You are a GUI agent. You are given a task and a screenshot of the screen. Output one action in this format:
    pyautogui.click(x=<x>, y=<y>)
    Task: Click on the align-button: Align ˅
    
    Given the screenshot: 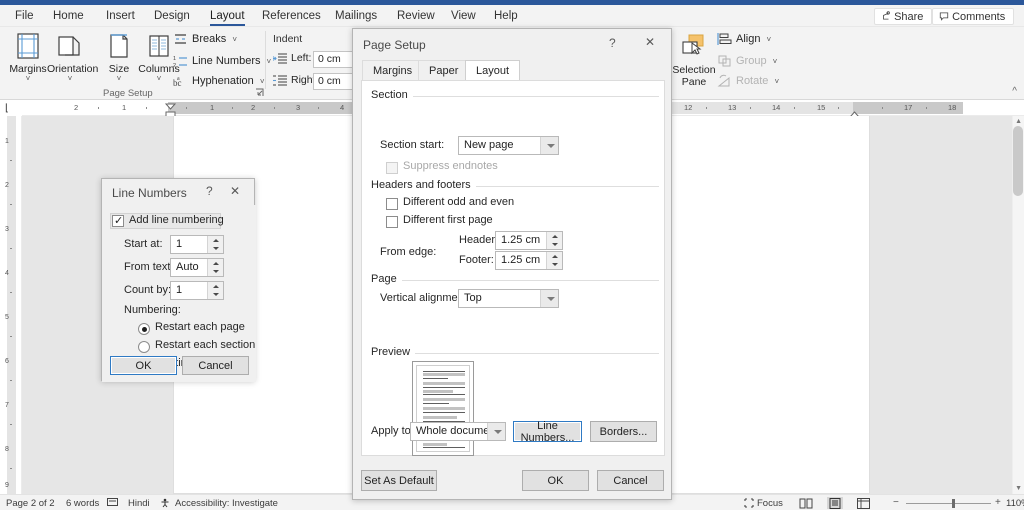 What is the action you would take?
    pyautogui.click(x=743, y=39)
    